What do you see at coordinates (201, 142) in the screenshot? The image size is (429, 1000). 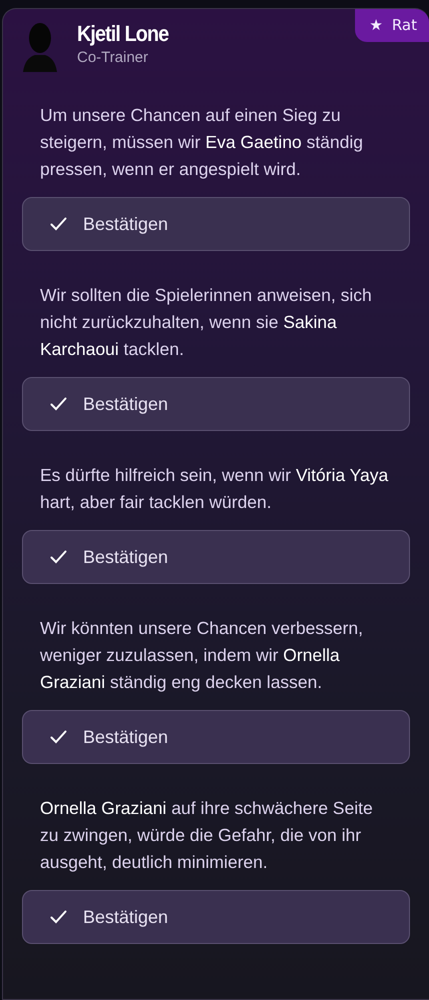 I see `advice-text: Um unsere Chancen auf einen Sieg zu steigern, müssen wir Eva Gaetino ständig pressen, wenn er angespielt wird.` at bounding box center [201, 142].